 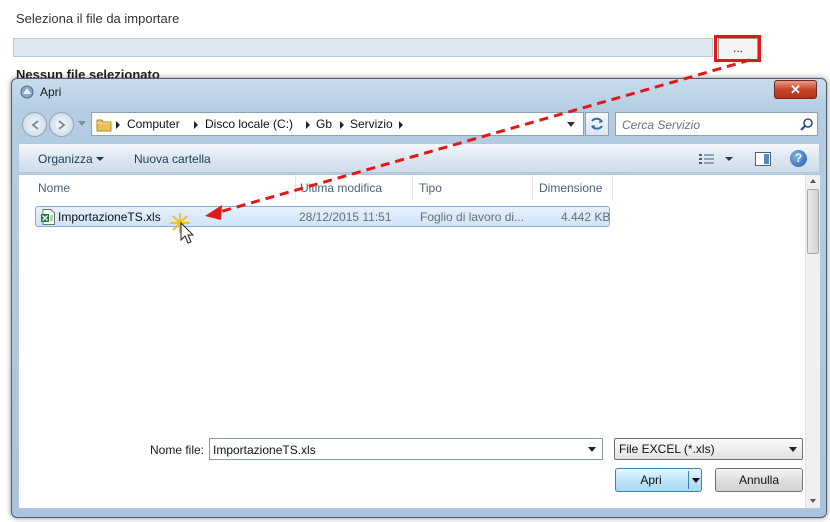 What do you see at coordinates (363, 47) in the screenshot?
I see `file-path-field` at bounding box center [363, 47].